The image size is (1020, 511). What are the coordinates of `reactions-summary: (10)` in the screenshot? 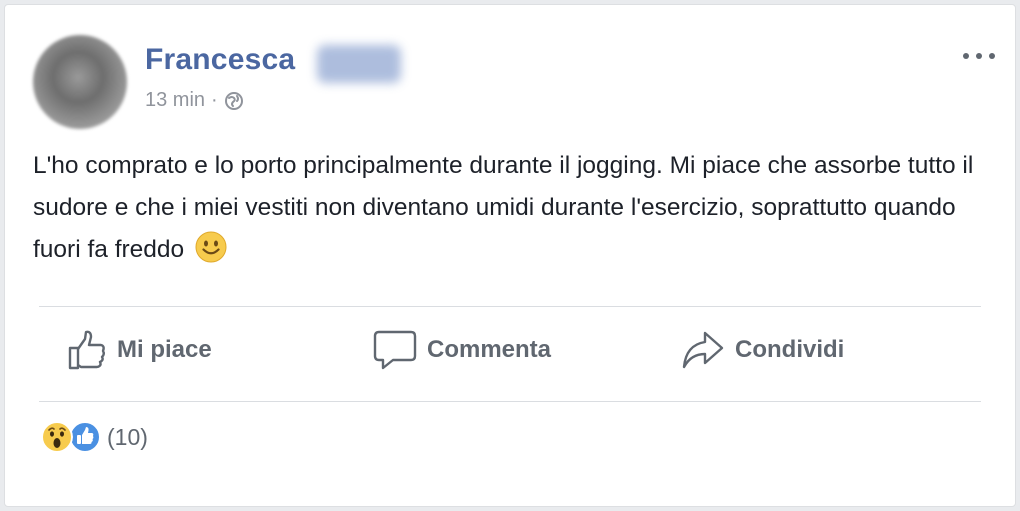 It's located at (94, 437).